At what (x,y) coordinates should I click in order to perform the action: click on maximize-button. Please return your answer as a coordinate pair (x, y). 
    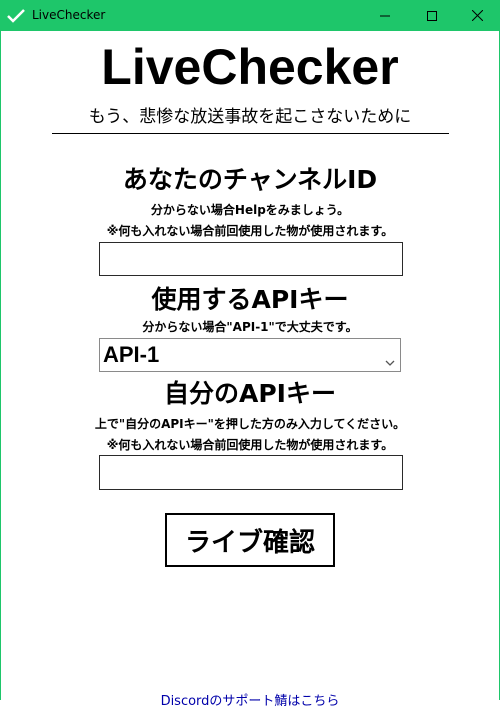
    Looking at the image, I should click on (432, 15).